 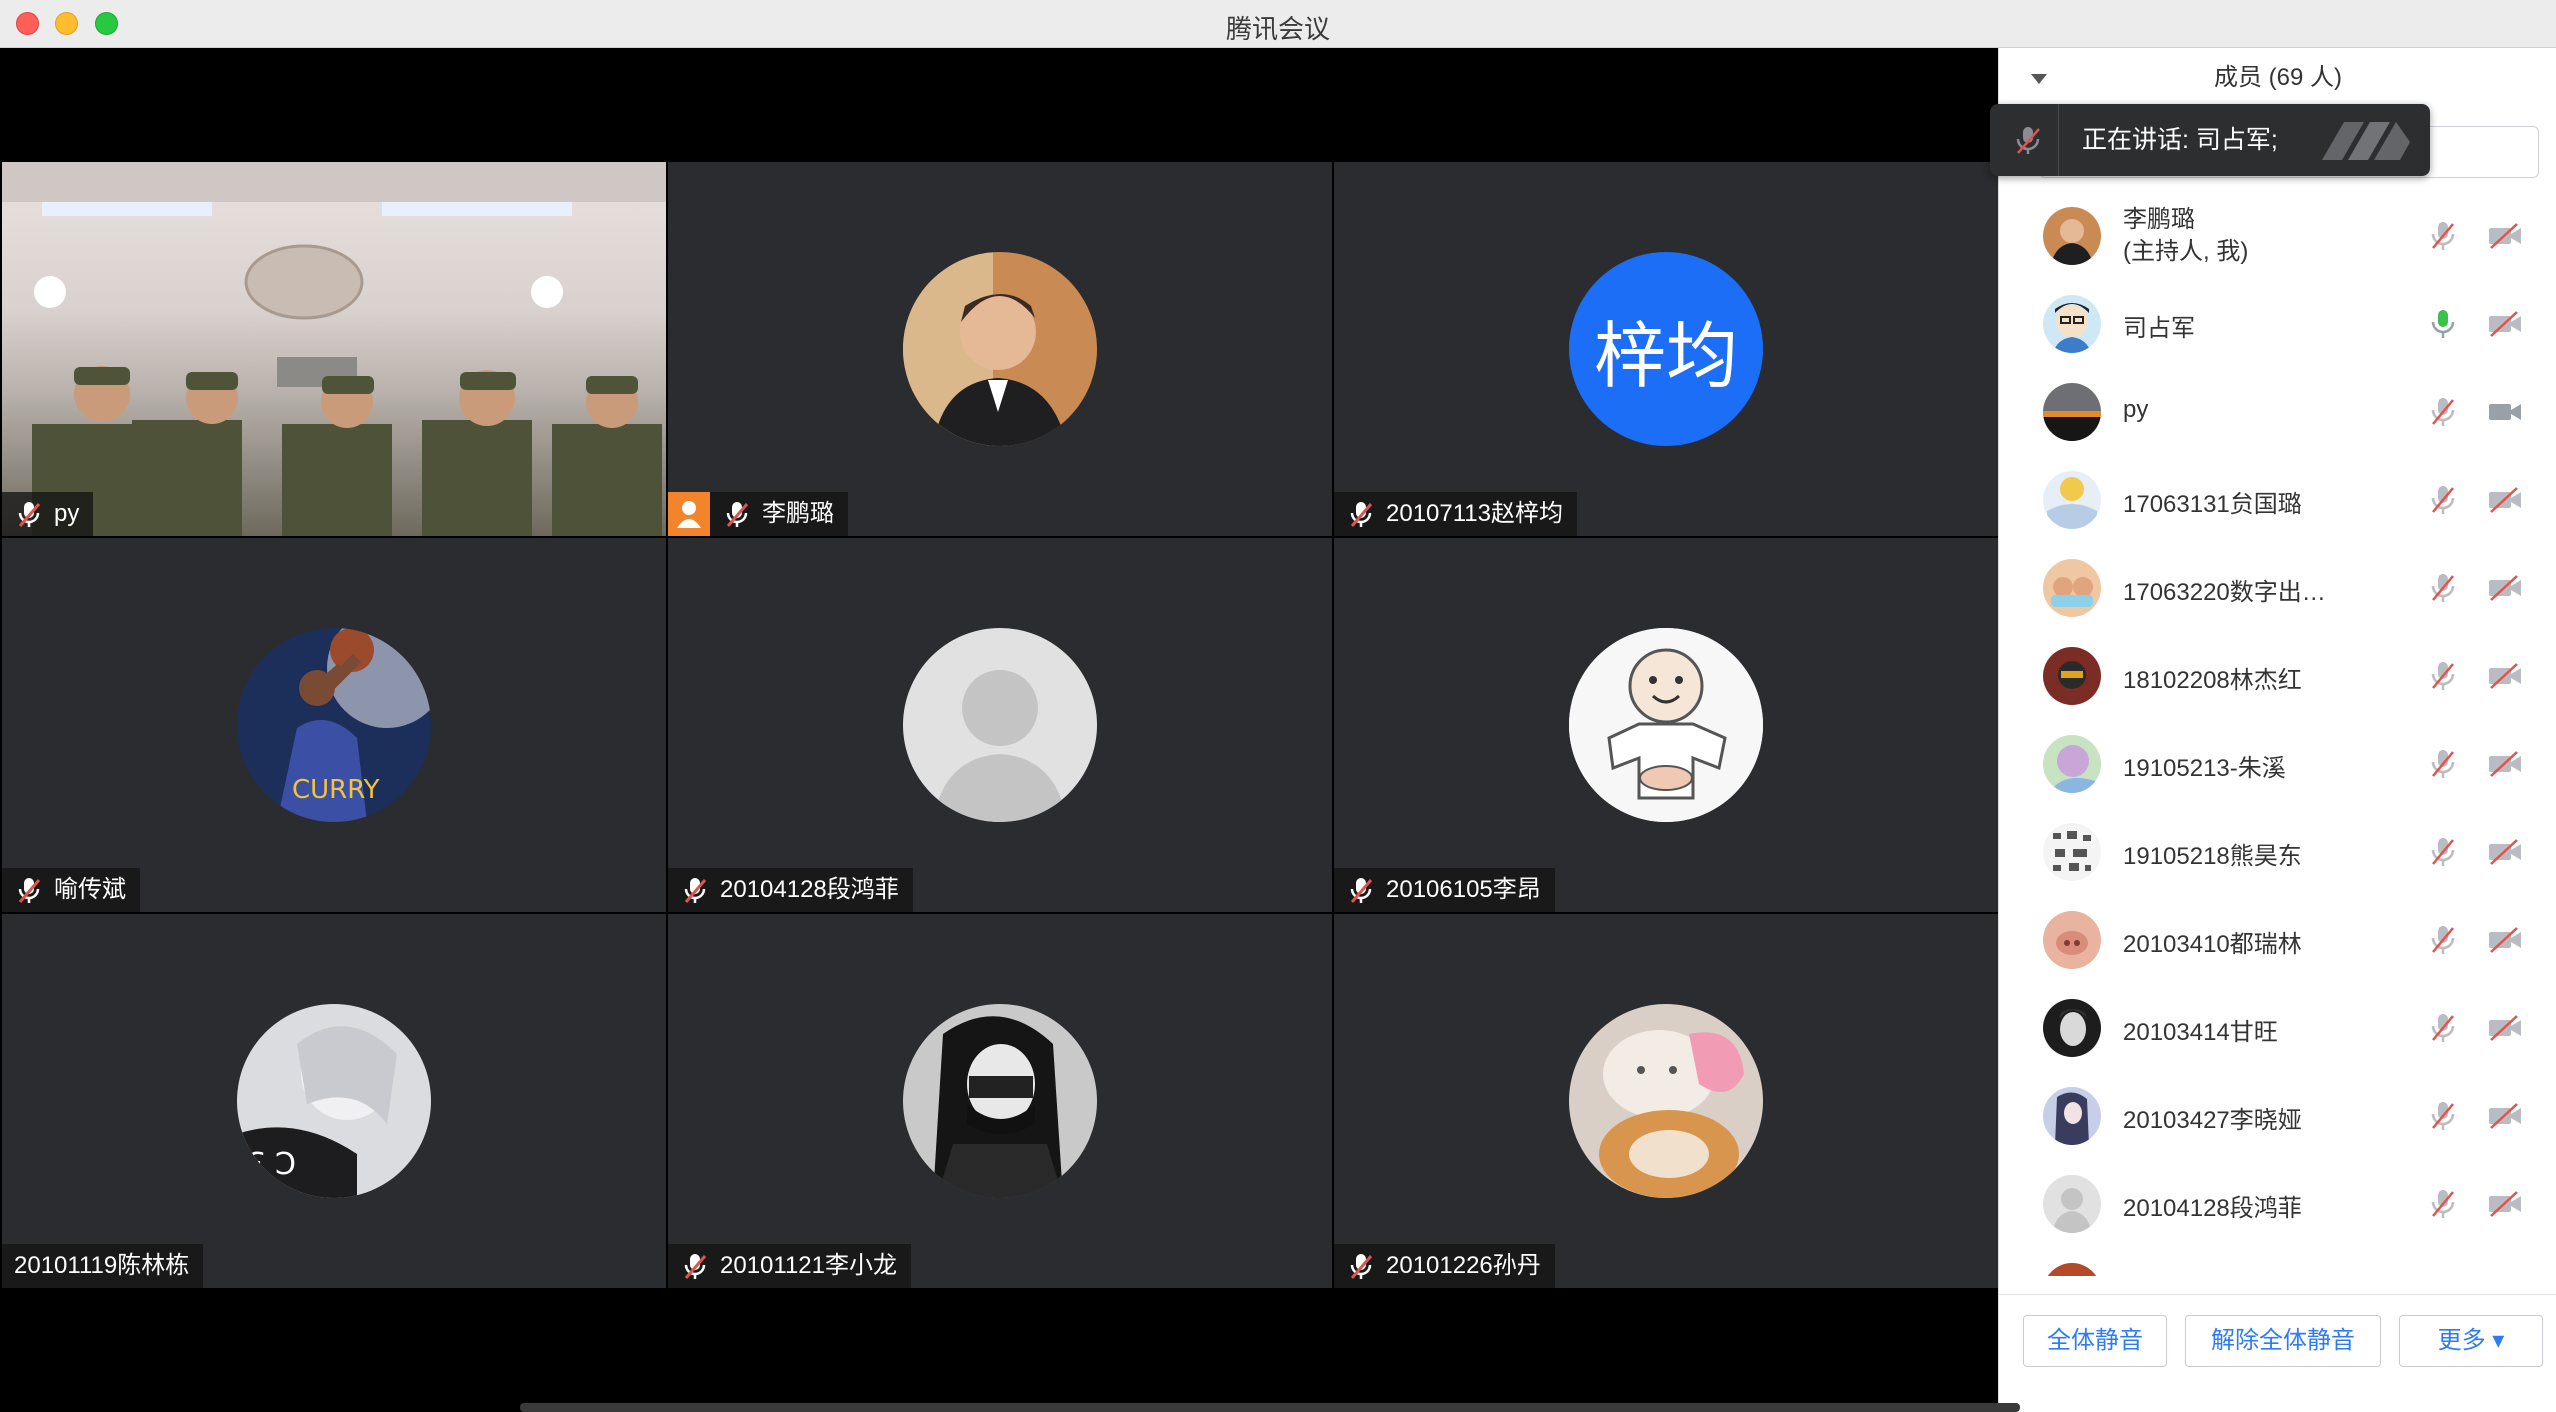 I want to click on member-row: 17063131贠国璐, so click(x=2277, y=500).